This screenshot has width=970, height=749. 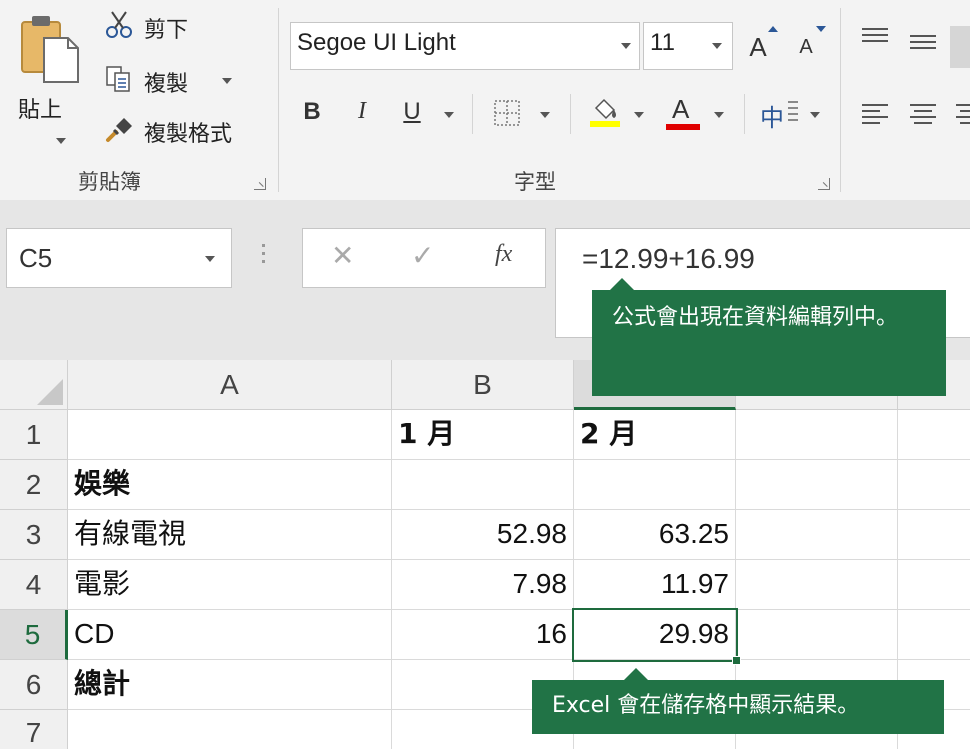 I want to click on cell-c2, so click(x=655, y=485).